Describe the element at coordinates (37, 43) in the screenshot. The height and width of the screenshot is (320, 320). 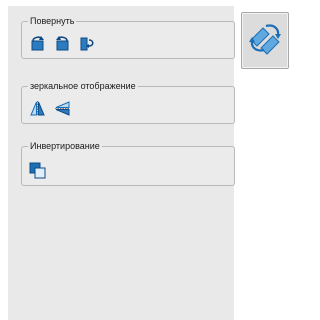
I see `rotate-left-icon` at that location.